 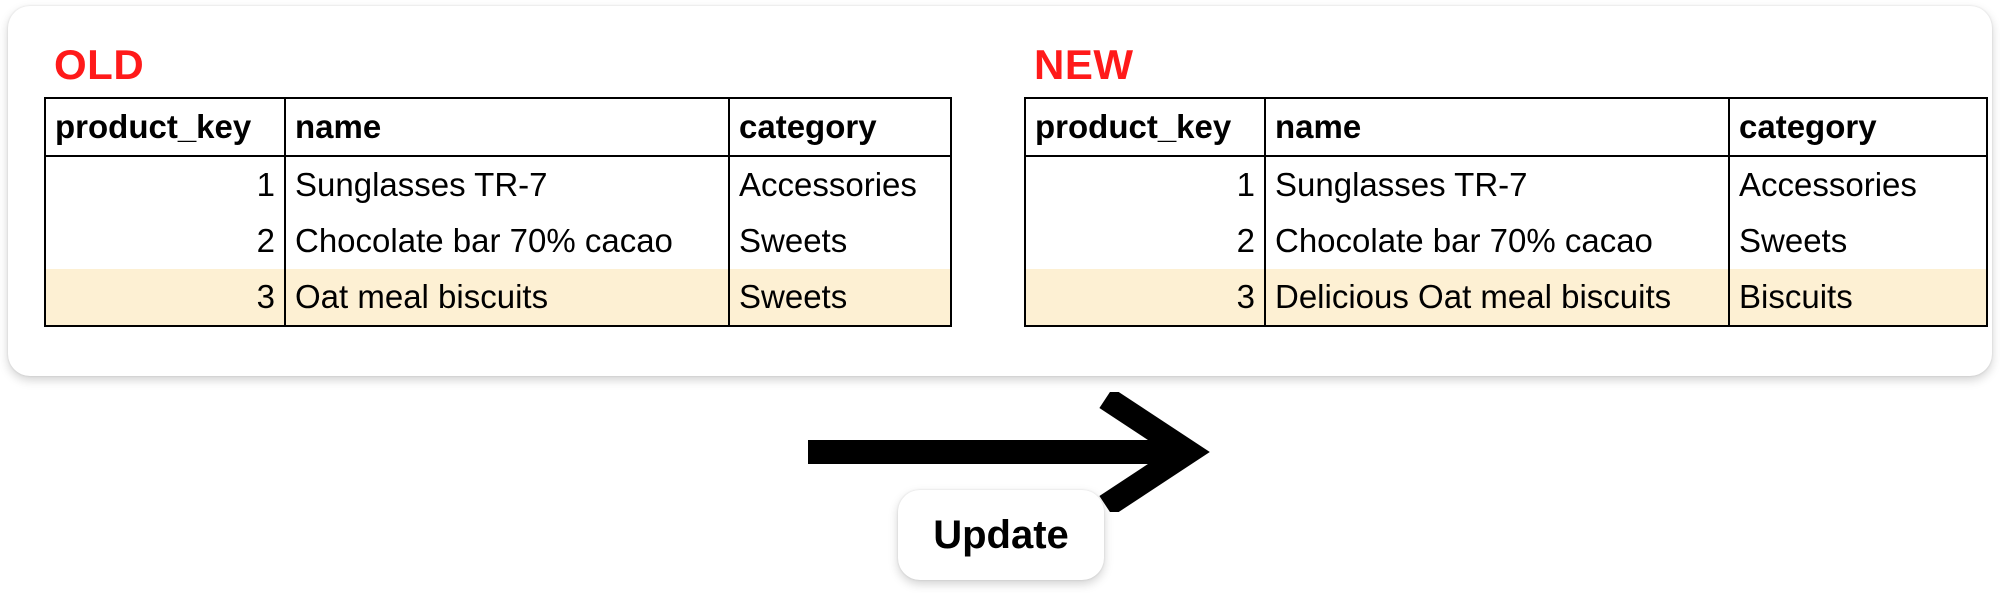 I want to click on cell-name: Delicious Oat meal biscuits, so click(x=1497, y=298).